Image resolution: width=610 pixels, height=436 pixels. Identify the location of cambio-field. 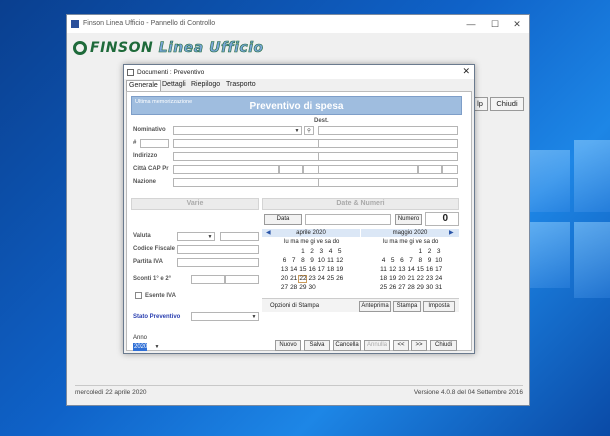
(239, 236).